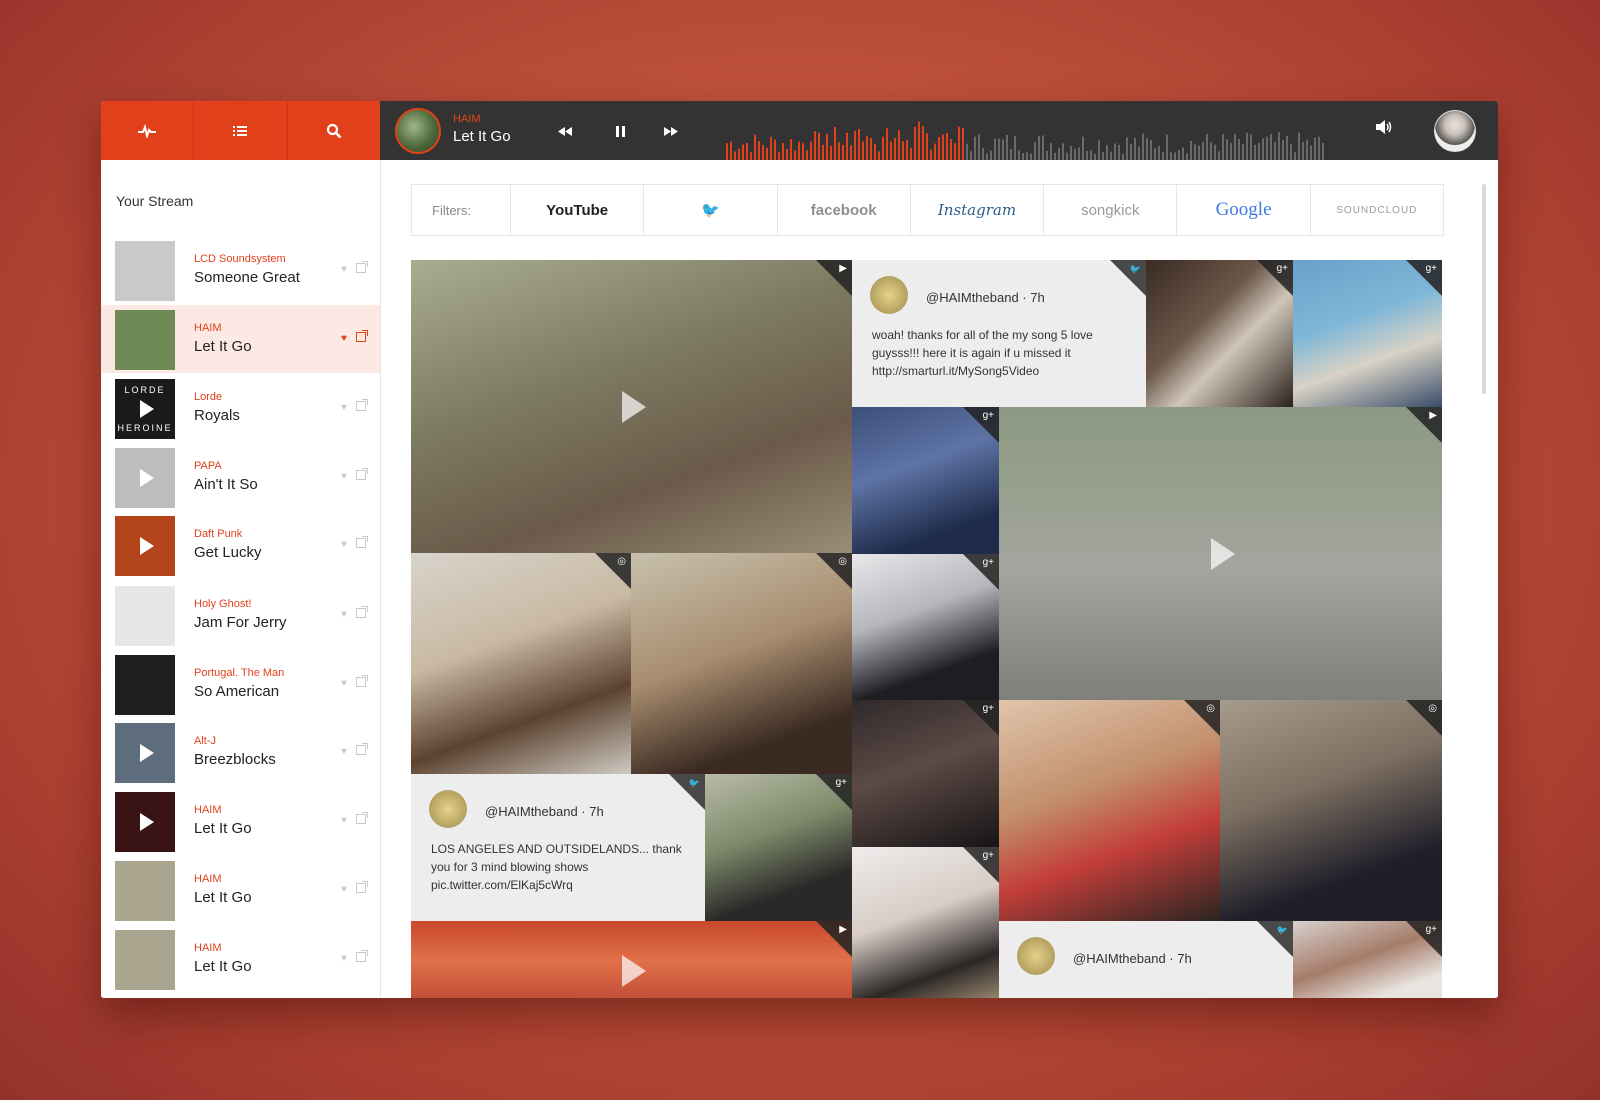 Image resolution: width=1600 pixels, height=1100 pixels. I want to click on instagram-icon: ◎, so click(621, 561).